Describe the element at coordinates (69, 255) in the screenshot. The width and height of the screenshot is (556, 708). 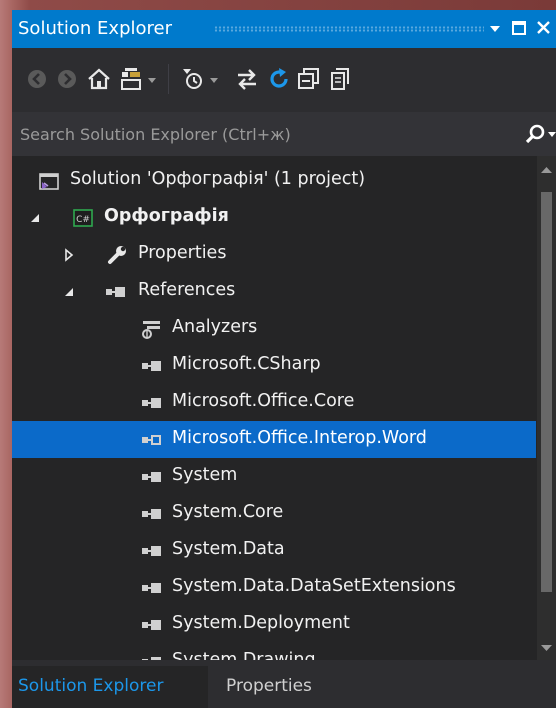
I see `collapsed-arrow-icon` at that location.